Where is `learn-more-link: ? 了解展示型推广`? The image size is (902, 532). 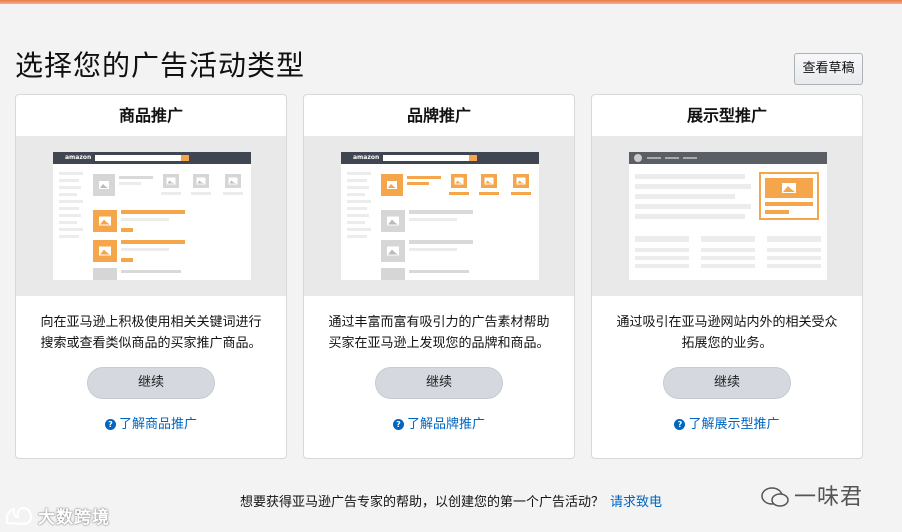 learn-more-link: ? 了解展示型推广 is located at coordinates (727, 422).